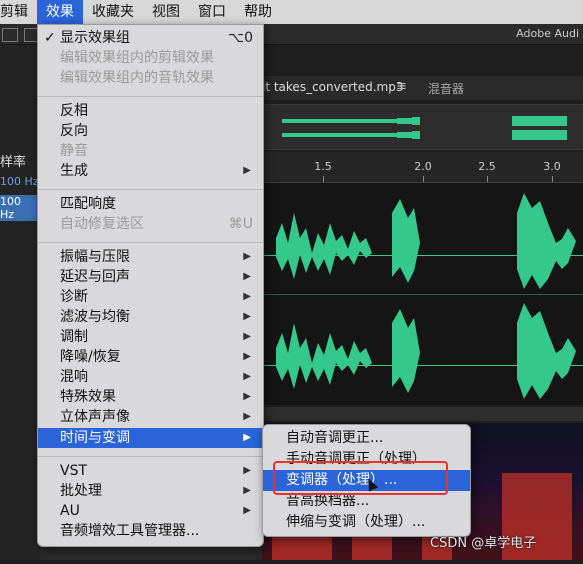 The width and height of the screenshot is (583, 564). Describe the element at coordinates (19, 208) in the screenshot. I see `samplerate-value-selected: 100 Hz` at that location.